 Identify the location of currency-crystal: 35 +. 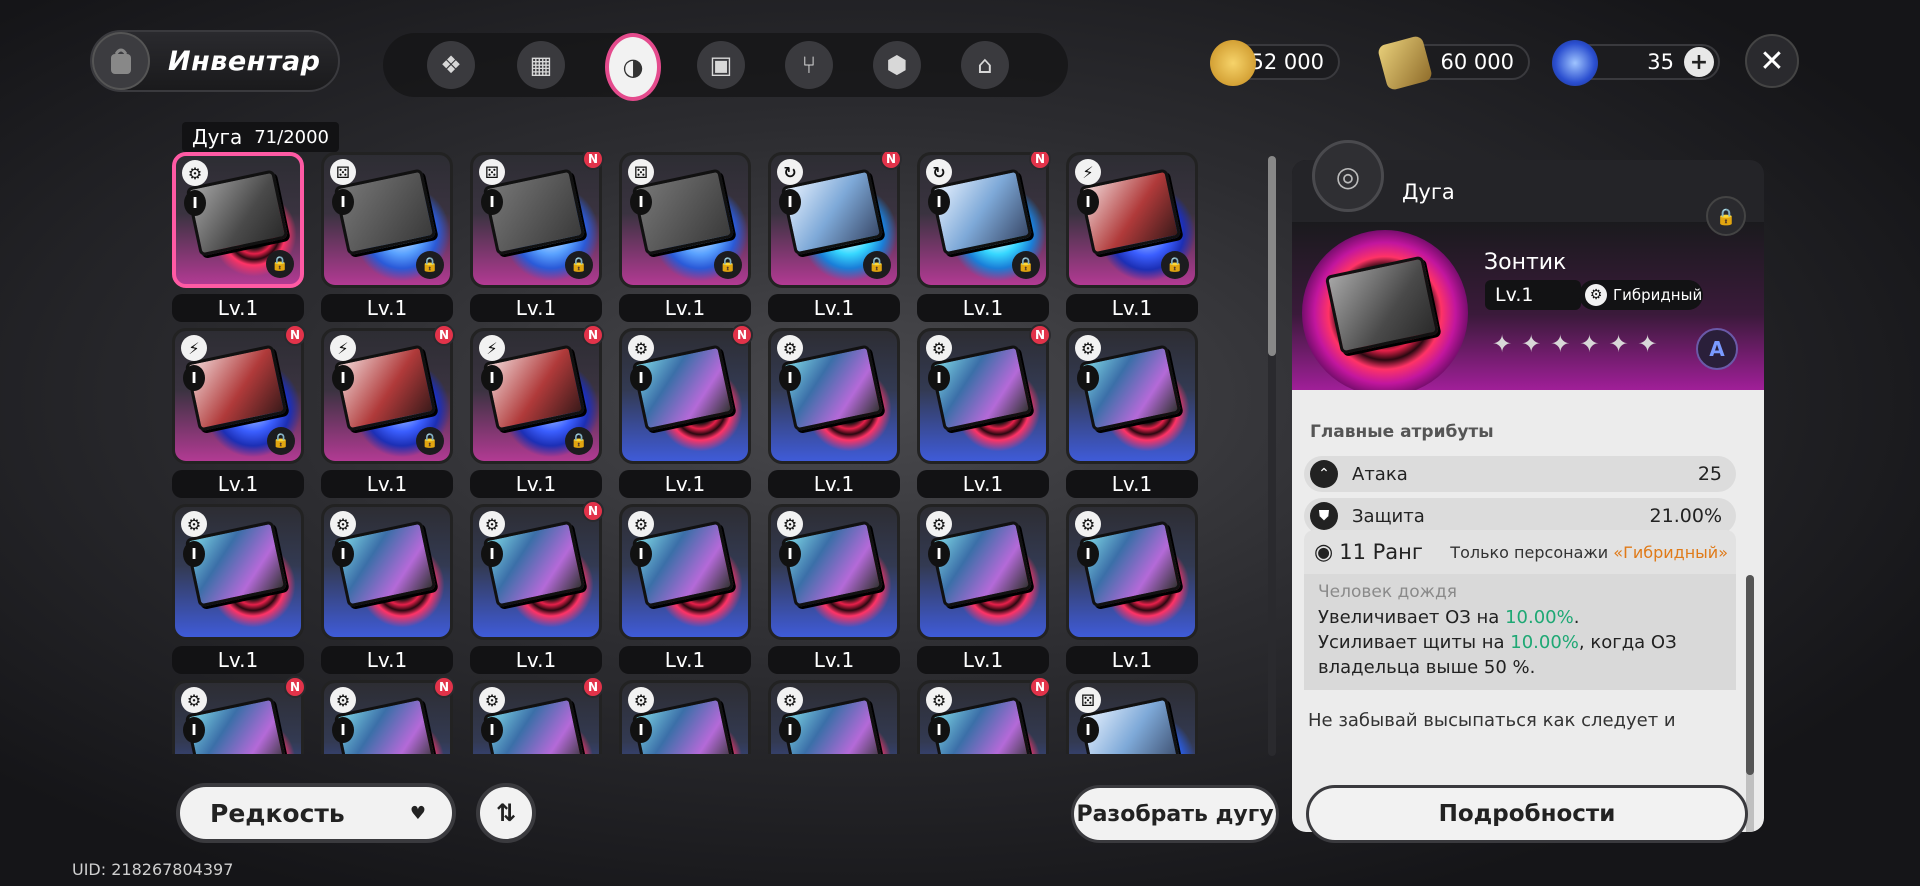
(1636, 63).